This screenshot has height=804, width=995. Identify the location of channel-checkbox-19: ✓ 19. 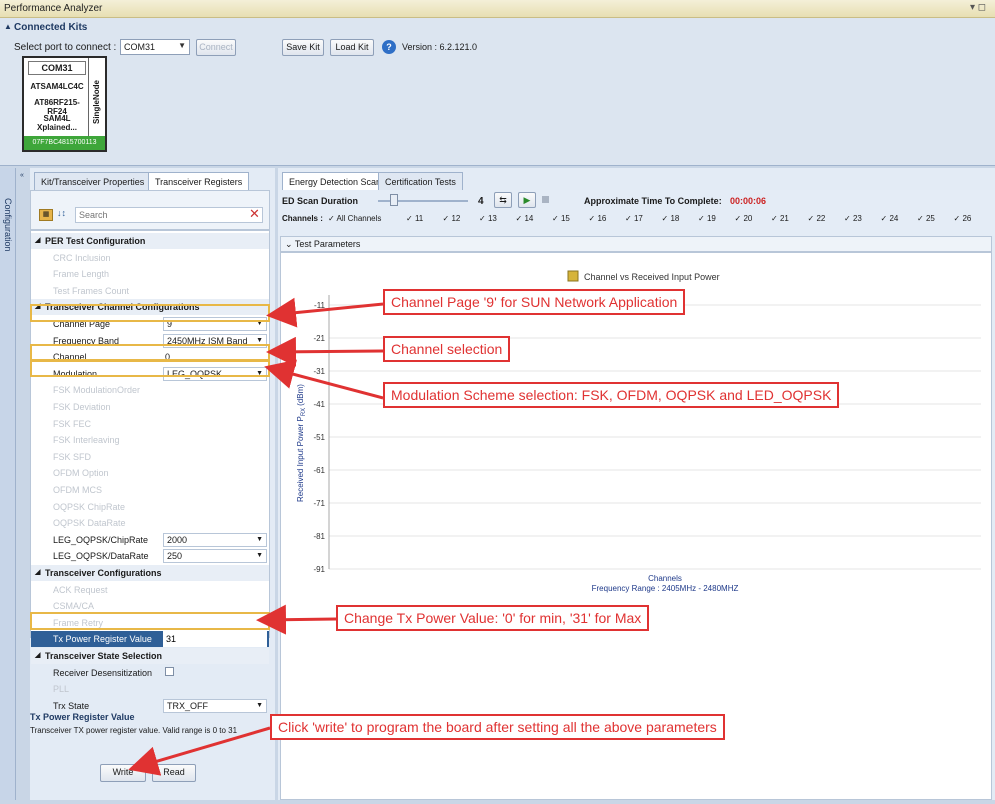
(707, 218).